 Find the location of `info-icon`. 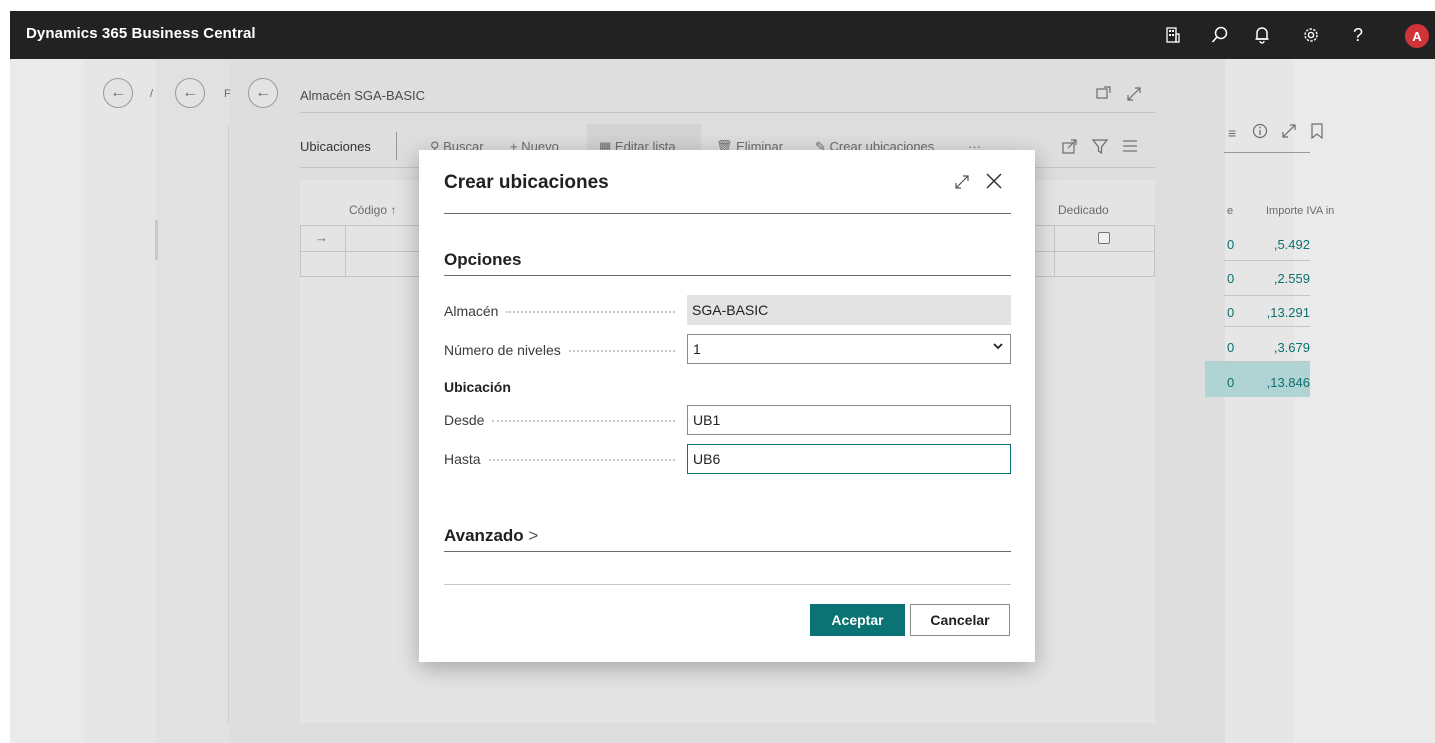

info-icon is located at coordinates (1260, 133).